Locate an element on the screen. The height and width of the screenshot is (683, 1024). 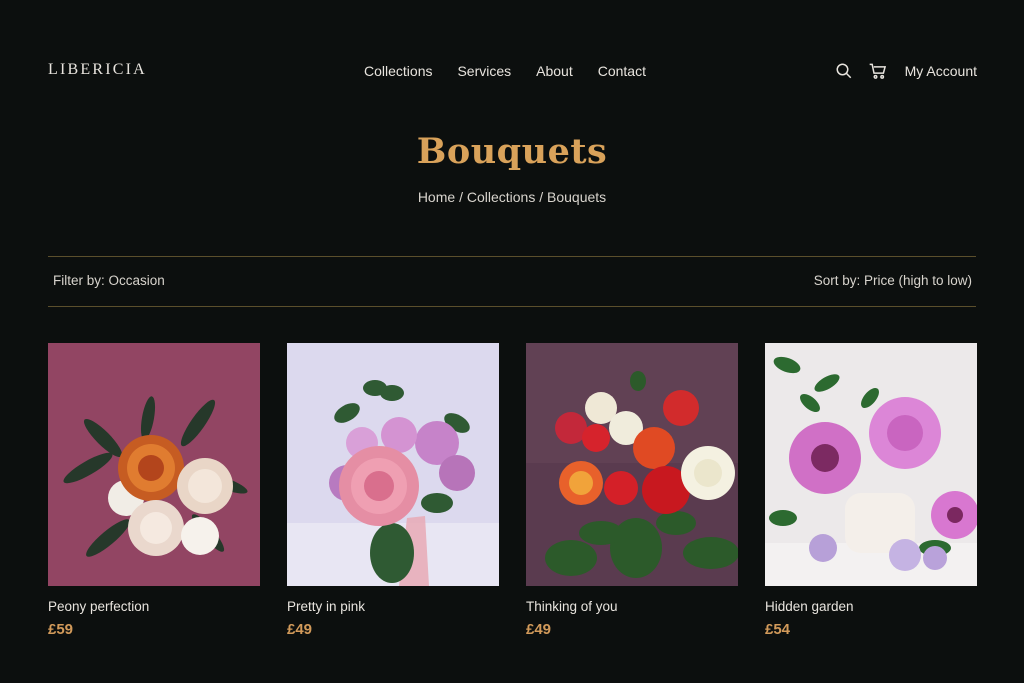
brand-logo: LIBERICIA is located at coordinates (97, 70).